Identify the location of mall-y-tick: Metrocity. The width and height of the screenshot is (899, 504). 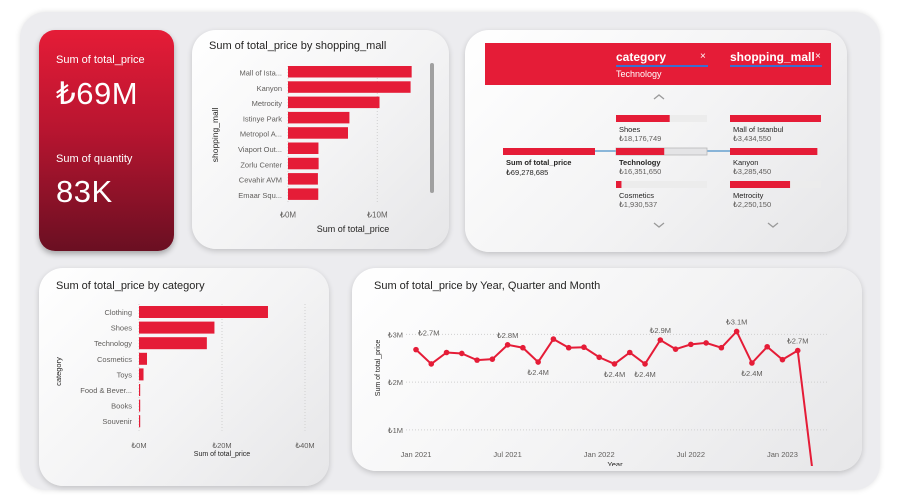
(267, 103).